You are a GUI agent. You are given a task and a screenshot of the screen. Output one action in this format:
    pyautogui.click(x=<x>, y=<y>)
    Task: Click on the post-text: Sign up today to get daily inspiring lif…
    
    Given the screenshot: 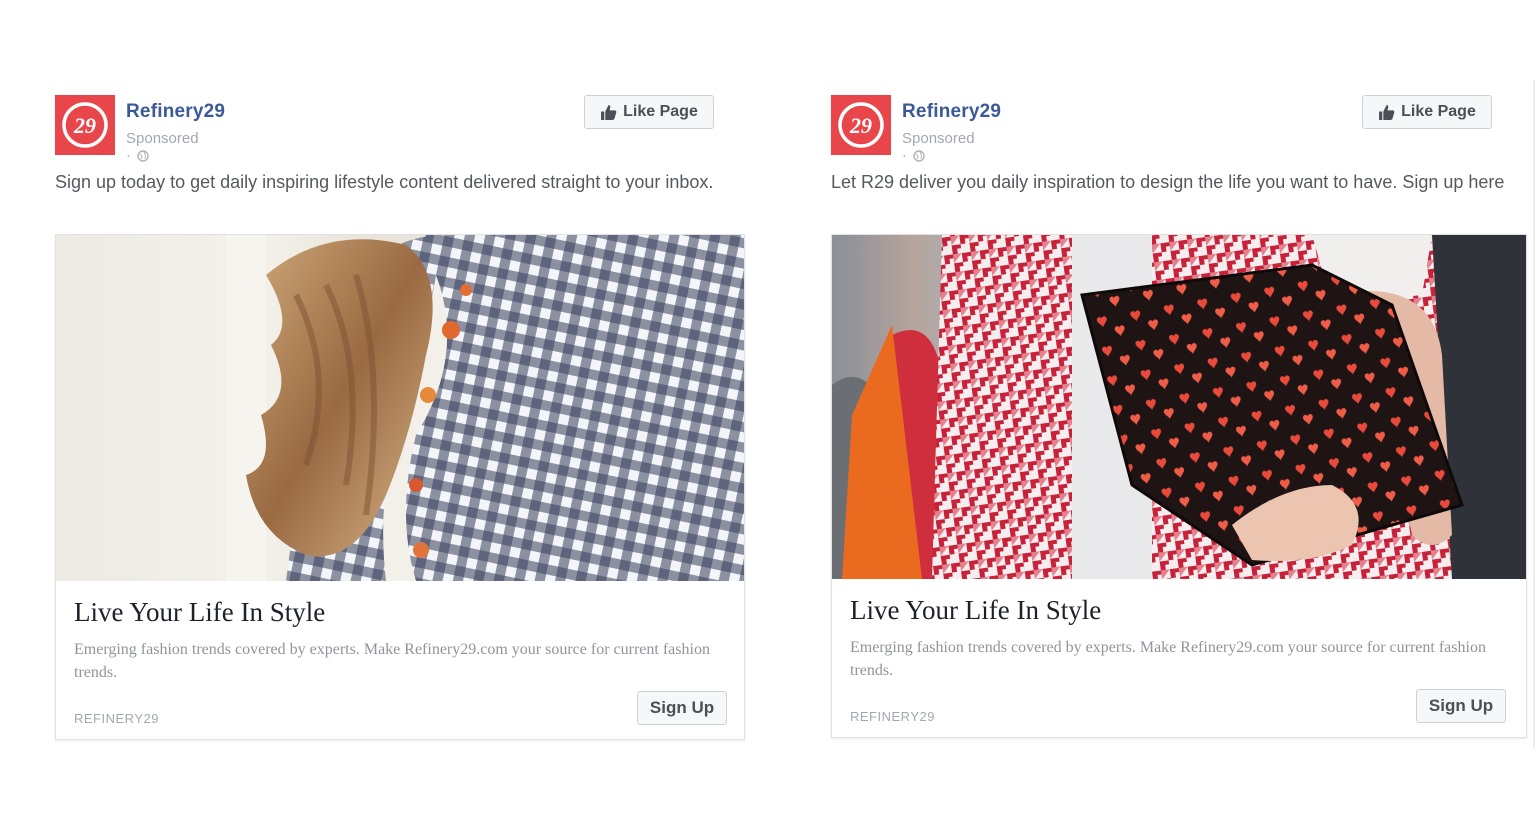 What is the action you would take?
    pyautogui.click(x=384, y=182)
    